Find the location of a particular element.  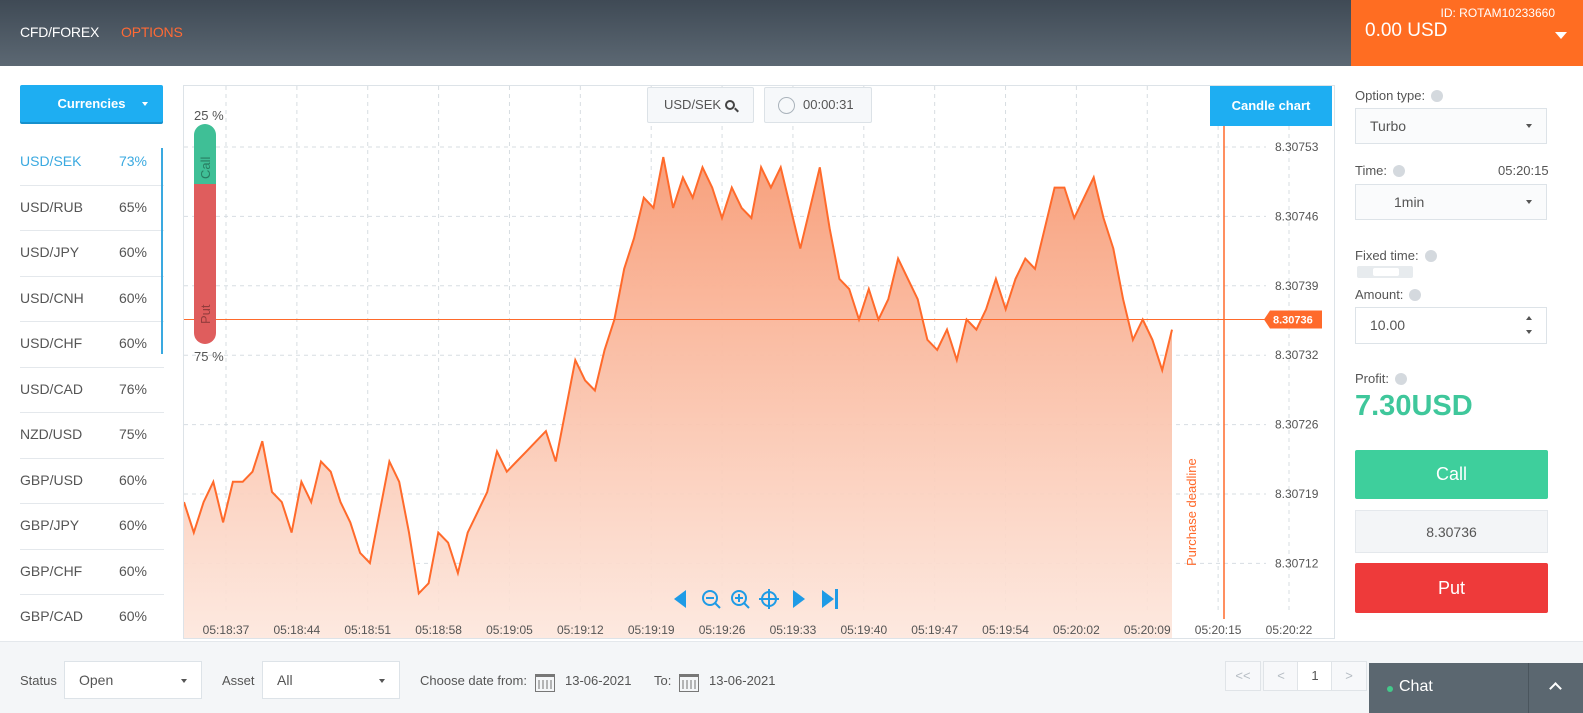

pair-name: USD/CAD is located at coordinates (52, 388).